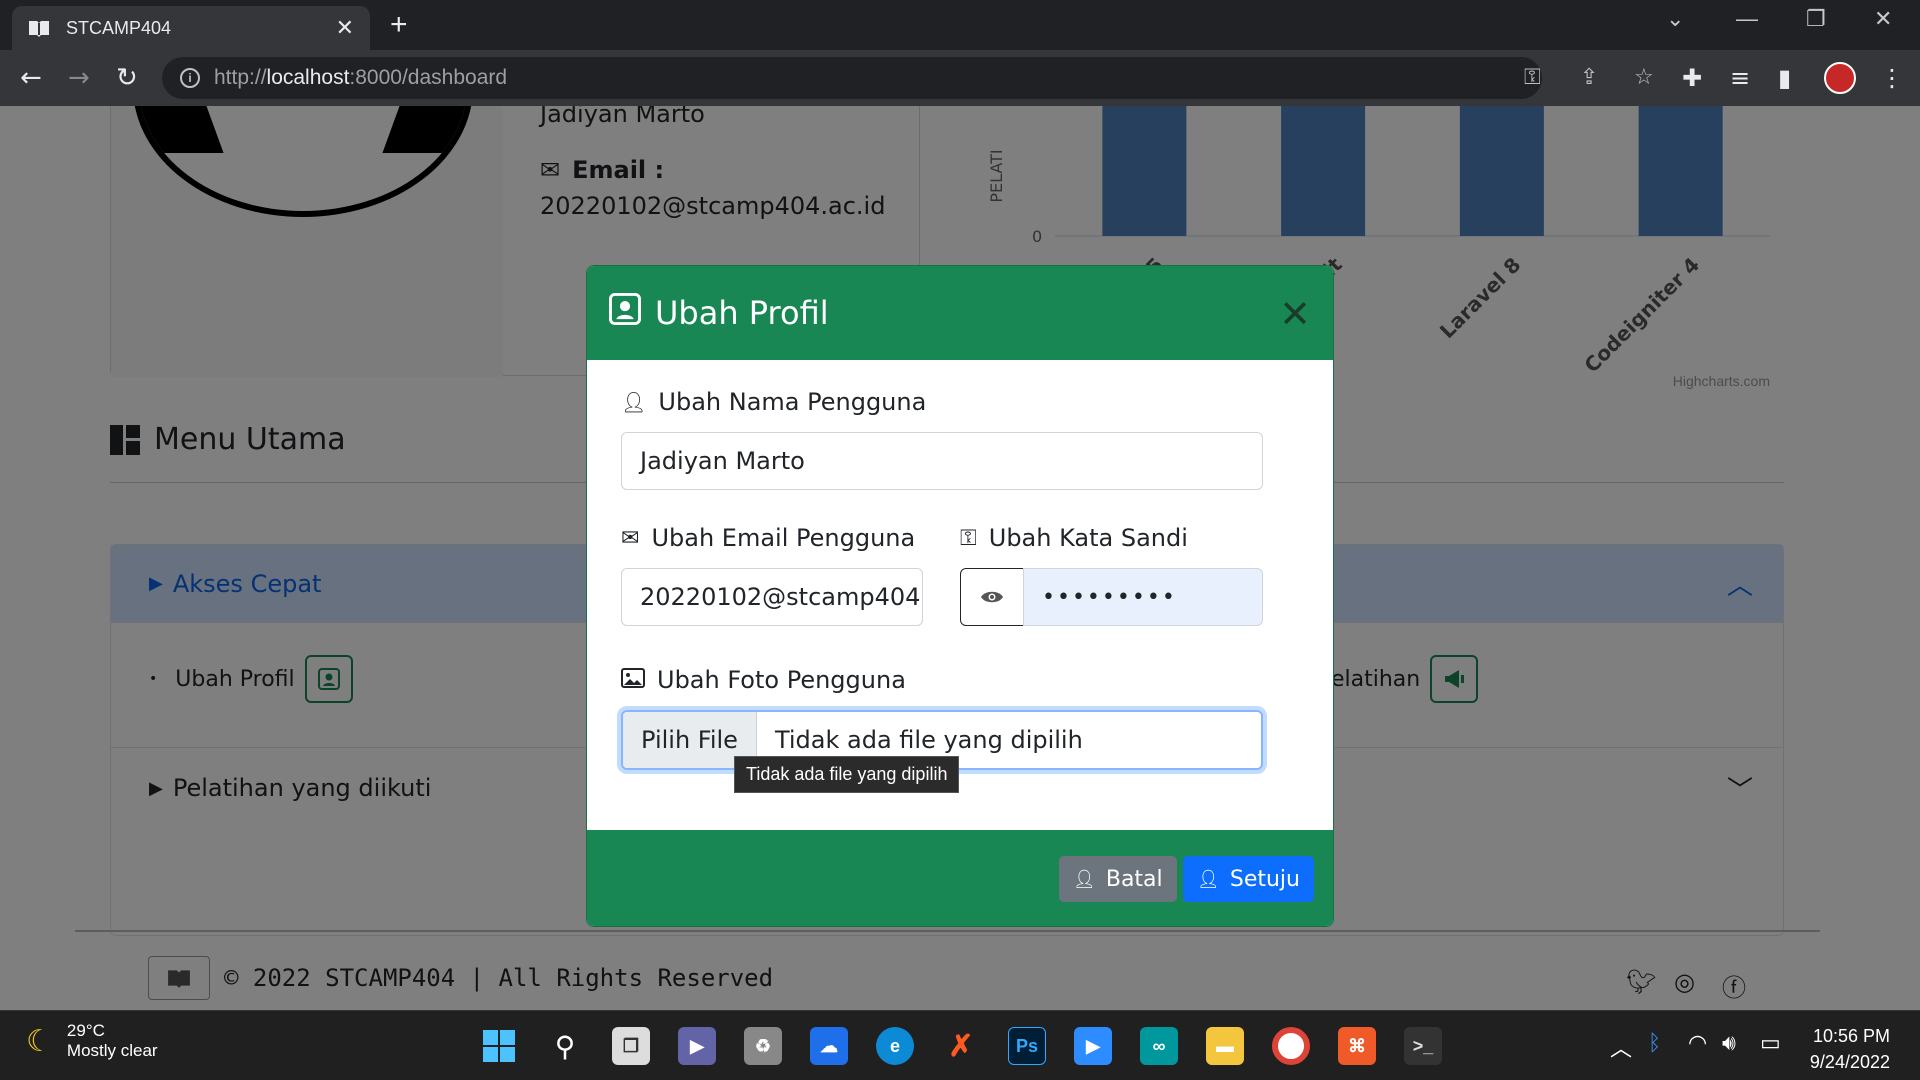 The width and height of the screenshot is (1920, 1080). What do you see at coordinates (39, 28) in the screenshot?
I see `book-icon` at bounding box center [39, 28].